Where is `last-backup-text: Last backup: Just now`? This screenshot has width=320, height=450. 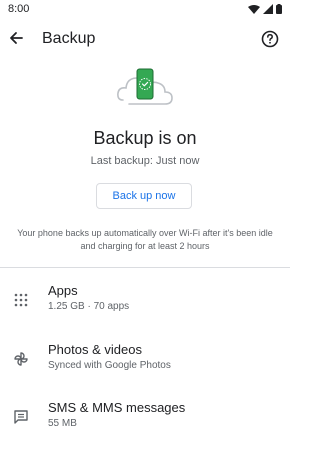 last-backup-text: Last backup: Just now is located at coordinates (145, 161).